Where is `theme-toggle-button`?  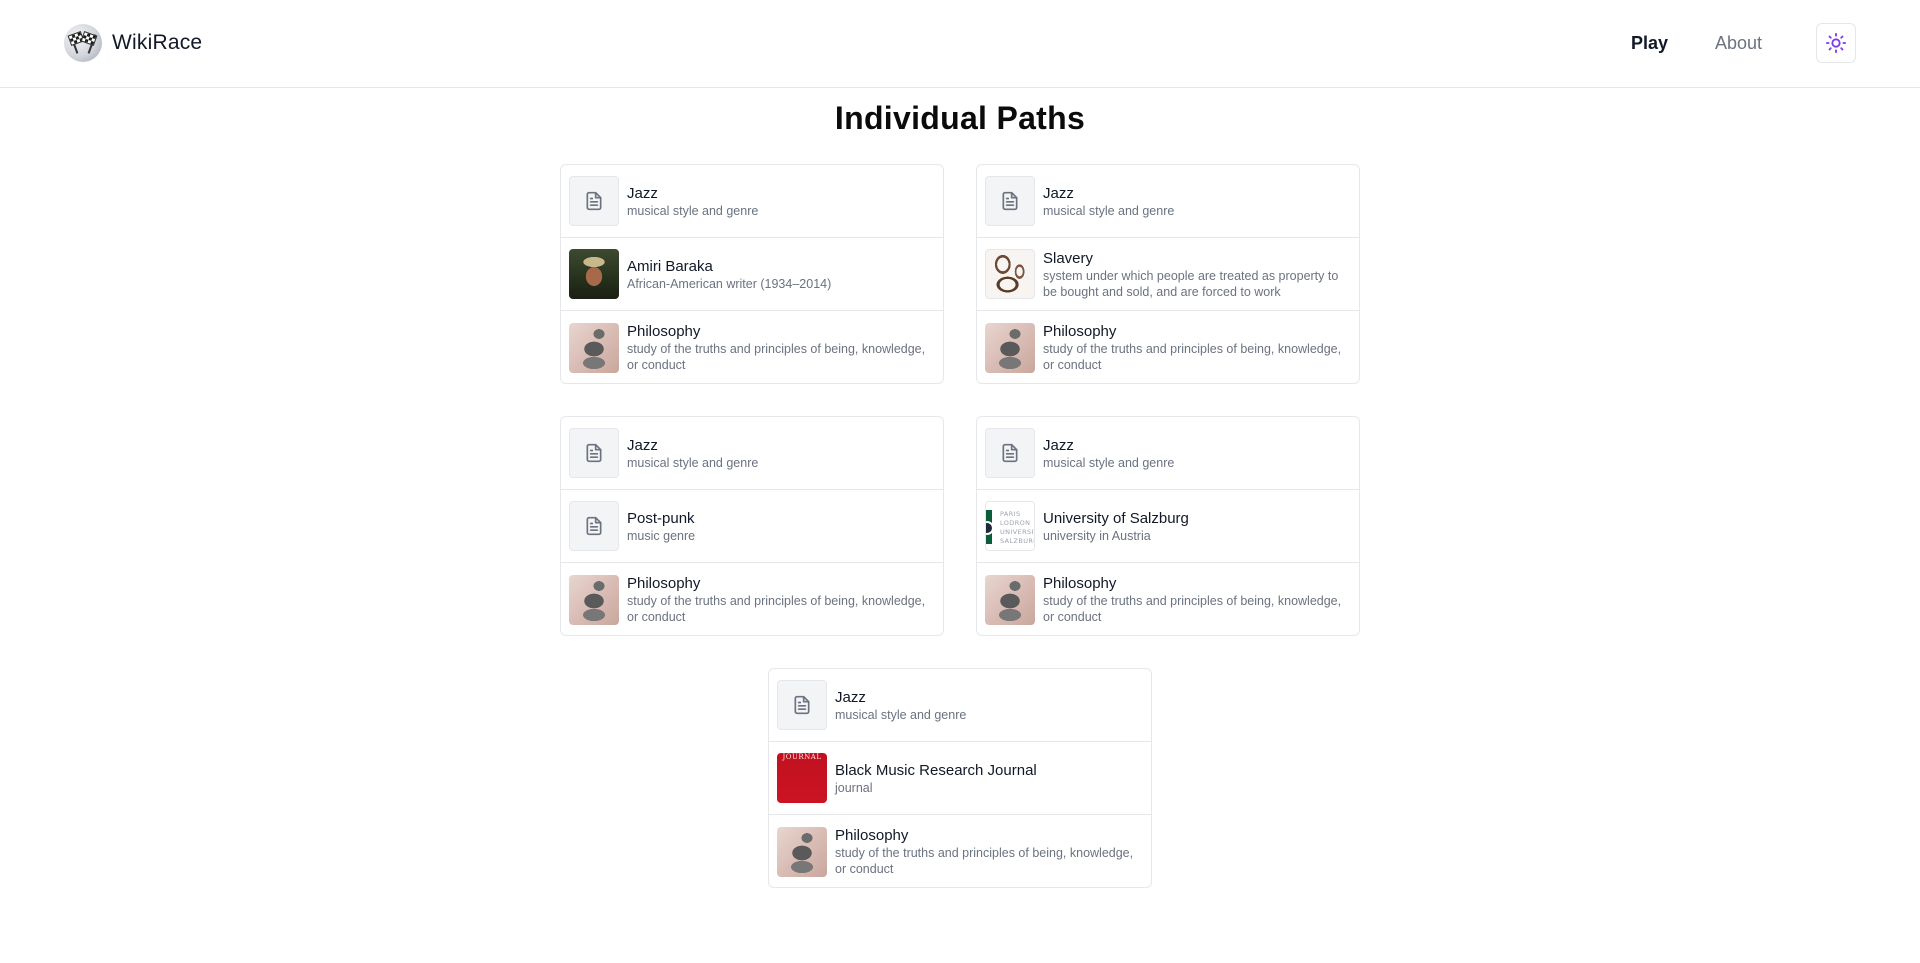 theme-toggle-button is located at coordinates (1836, 43).